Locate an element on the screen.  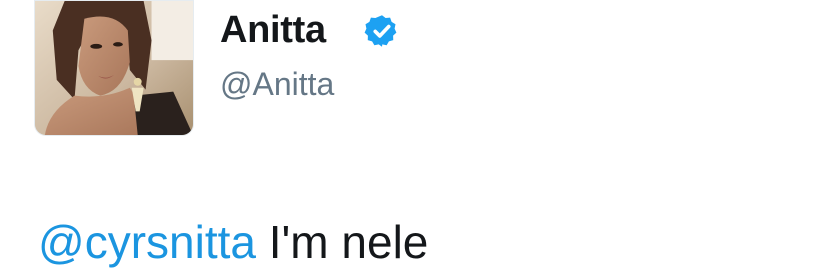
tweet-text: @cyrsnitta I'm nele is located at coordinates (233, 242).